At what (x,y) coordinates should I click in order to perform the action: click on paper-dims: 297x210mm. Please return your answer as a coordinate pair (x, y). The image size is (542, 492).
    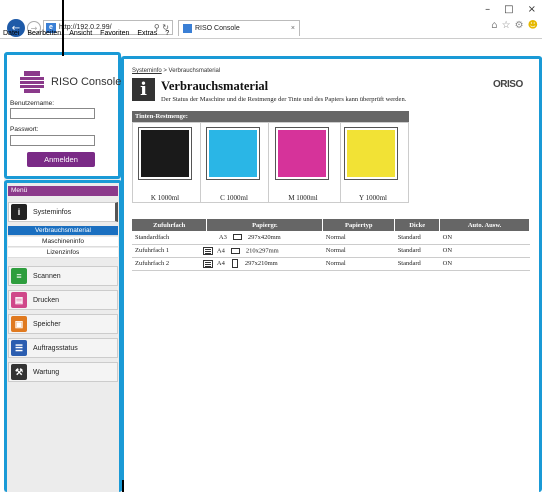
    Looking at the image, I should click on (261, 263).